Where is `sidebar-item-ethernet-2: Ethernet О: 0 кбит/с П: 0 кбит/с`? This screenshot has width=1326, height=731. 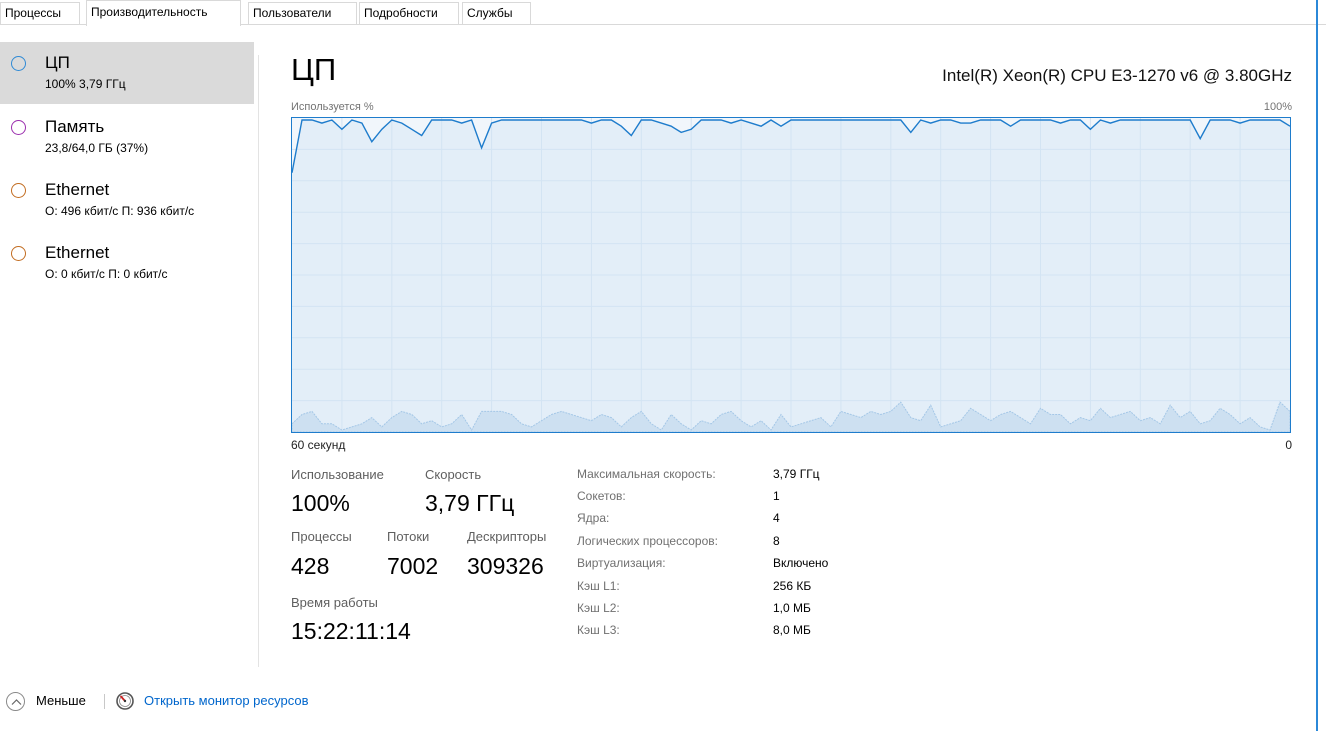 sidebar-item-ethernet-2: Ethernet О: 0 кбит/с П: 0 кбит/с is located at coordinates (127, 263).